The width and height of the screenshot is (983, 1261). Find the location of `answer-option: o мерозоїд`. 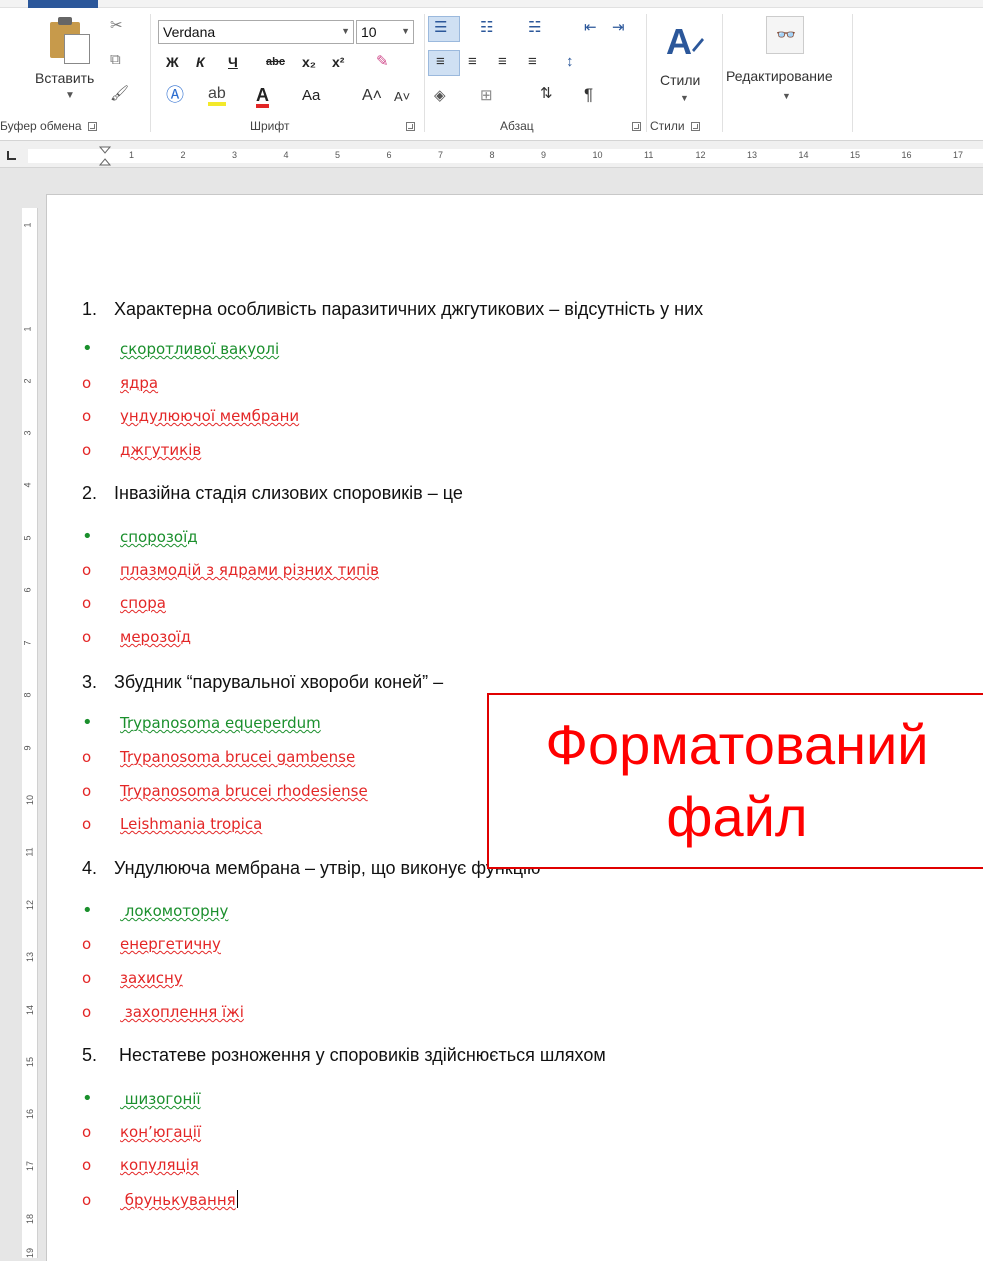

answer-option: o мерозоїд is located at coordinates (136, 637).